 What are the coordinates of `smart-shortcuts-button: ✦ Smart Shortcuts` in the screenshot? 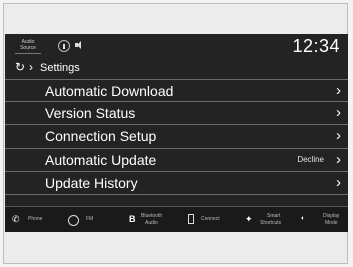 It's located at (270, 220).